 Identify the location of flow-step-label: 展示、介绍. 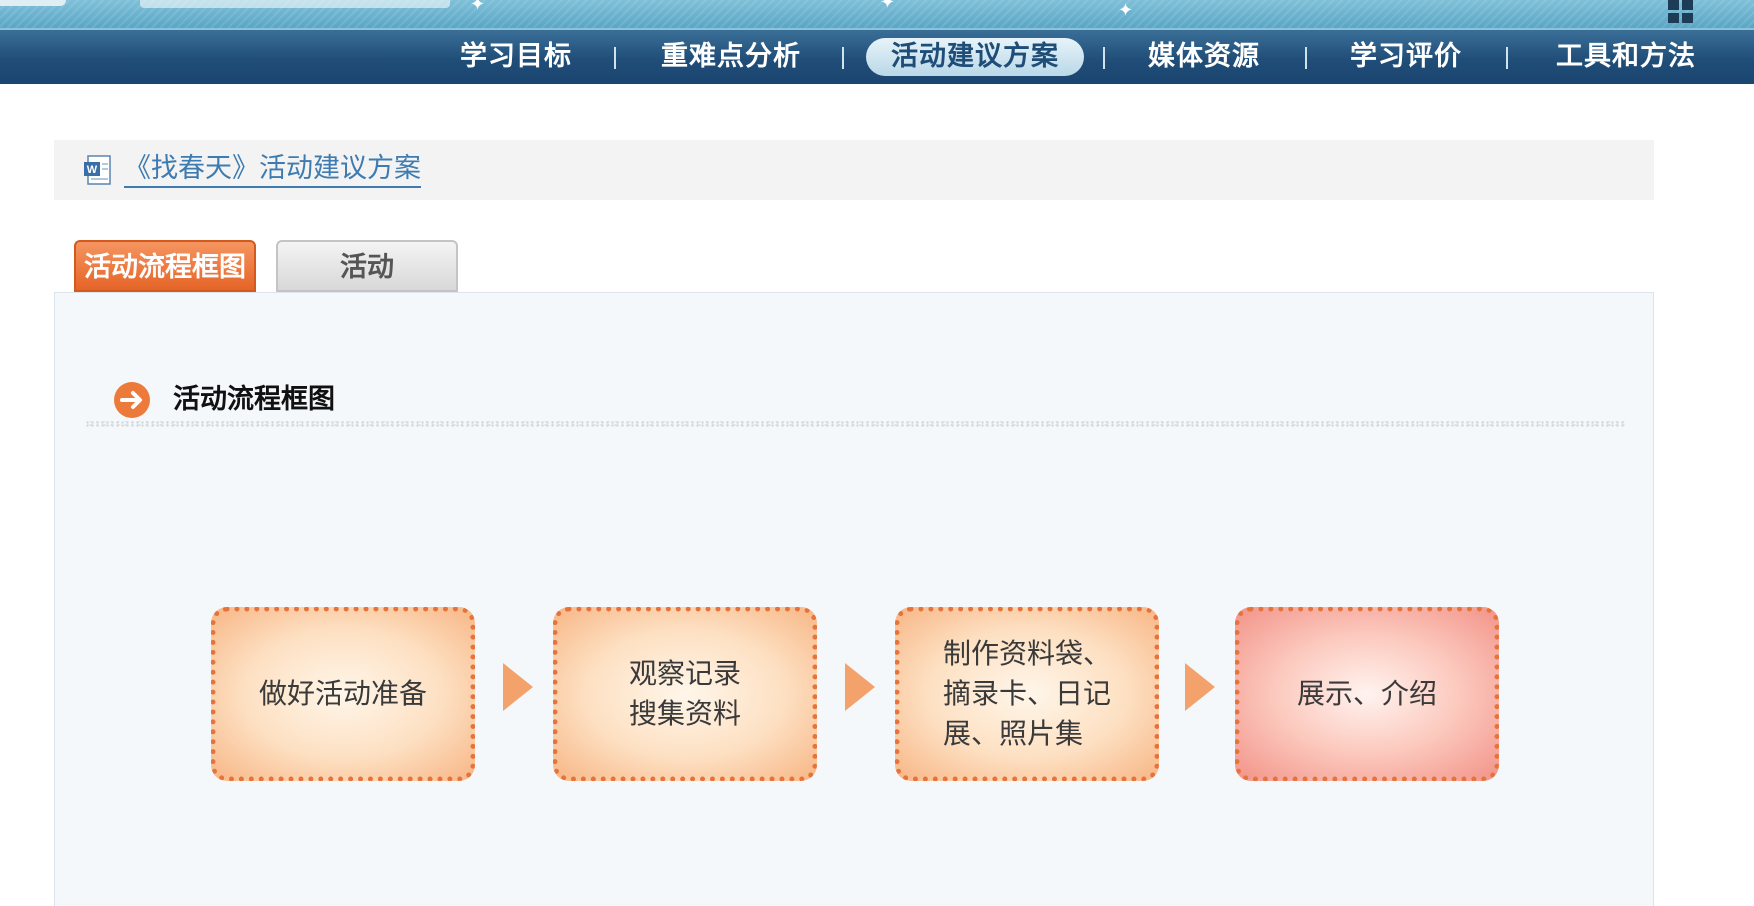
(1366, 693).